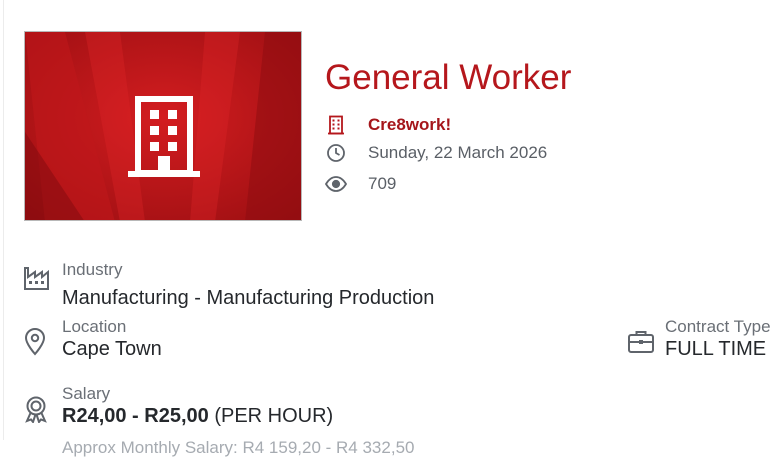 The height and width of the screenshot is (462, 777). What do you see at coordinates (409, 125) in the screenshot?
I see `company-name-link: Cre8work!` at bounding box center [409, 125].